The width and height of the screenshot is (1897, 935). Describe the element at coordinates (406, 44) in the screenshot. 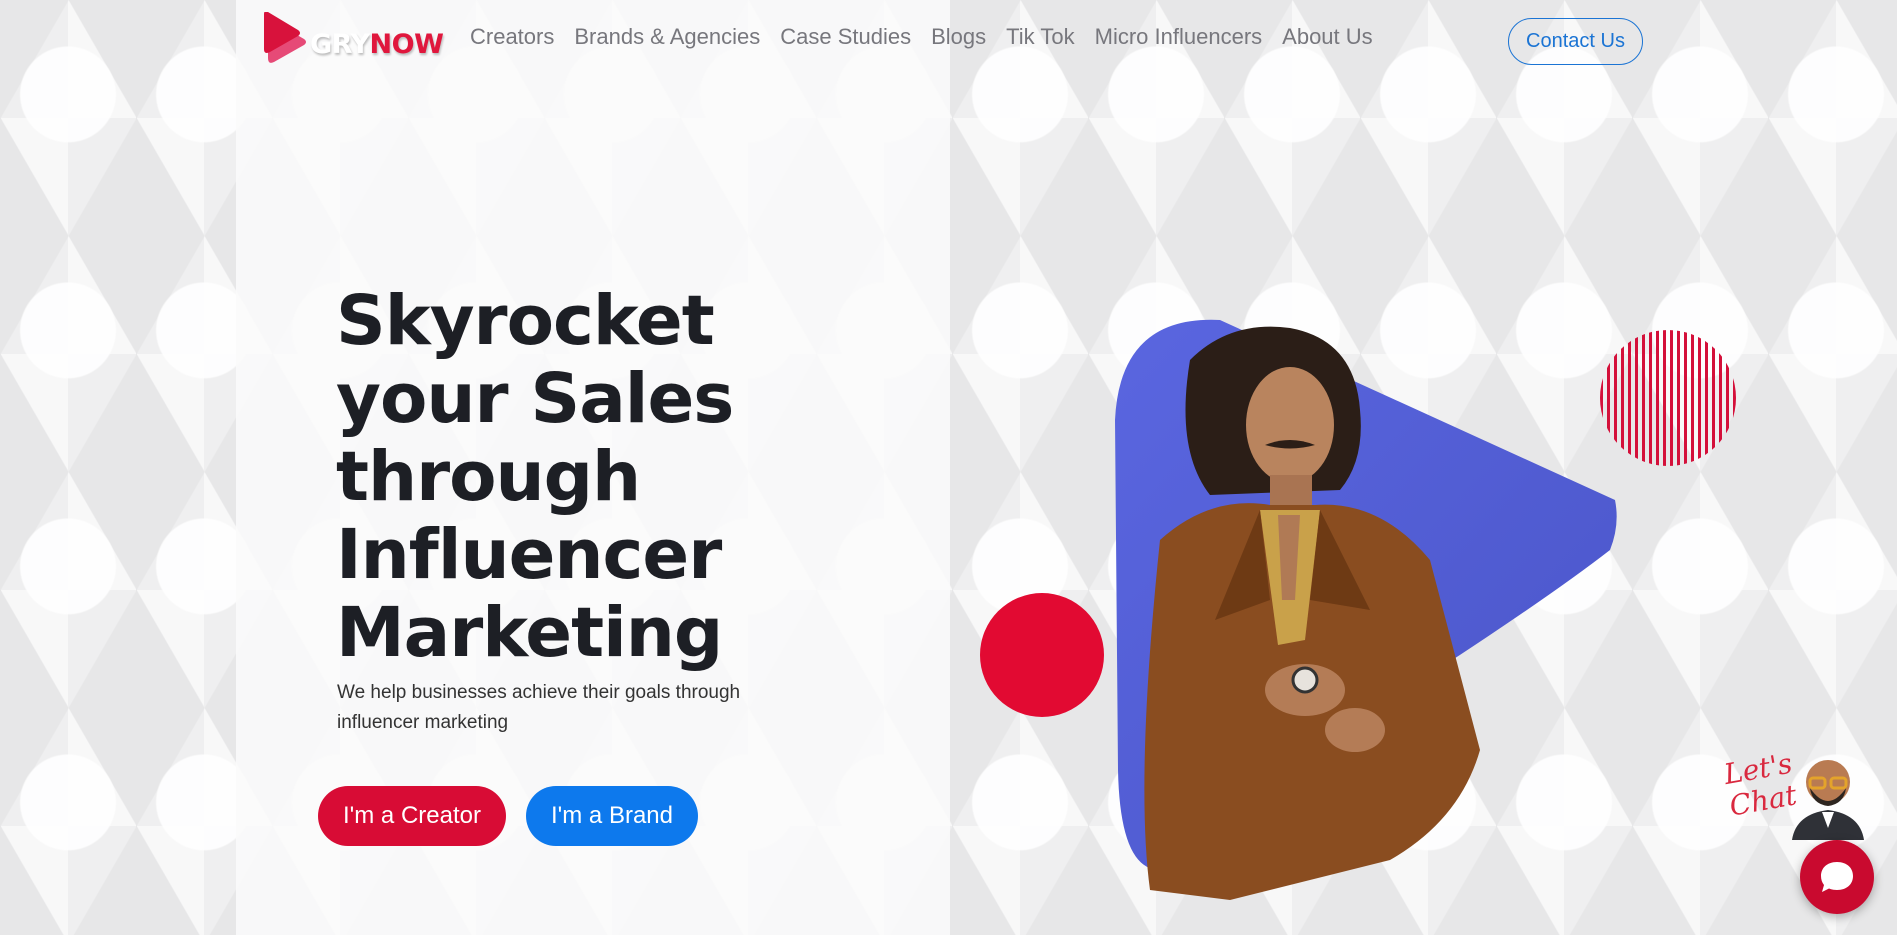

I see `logo-text-now: NOW` at that location.